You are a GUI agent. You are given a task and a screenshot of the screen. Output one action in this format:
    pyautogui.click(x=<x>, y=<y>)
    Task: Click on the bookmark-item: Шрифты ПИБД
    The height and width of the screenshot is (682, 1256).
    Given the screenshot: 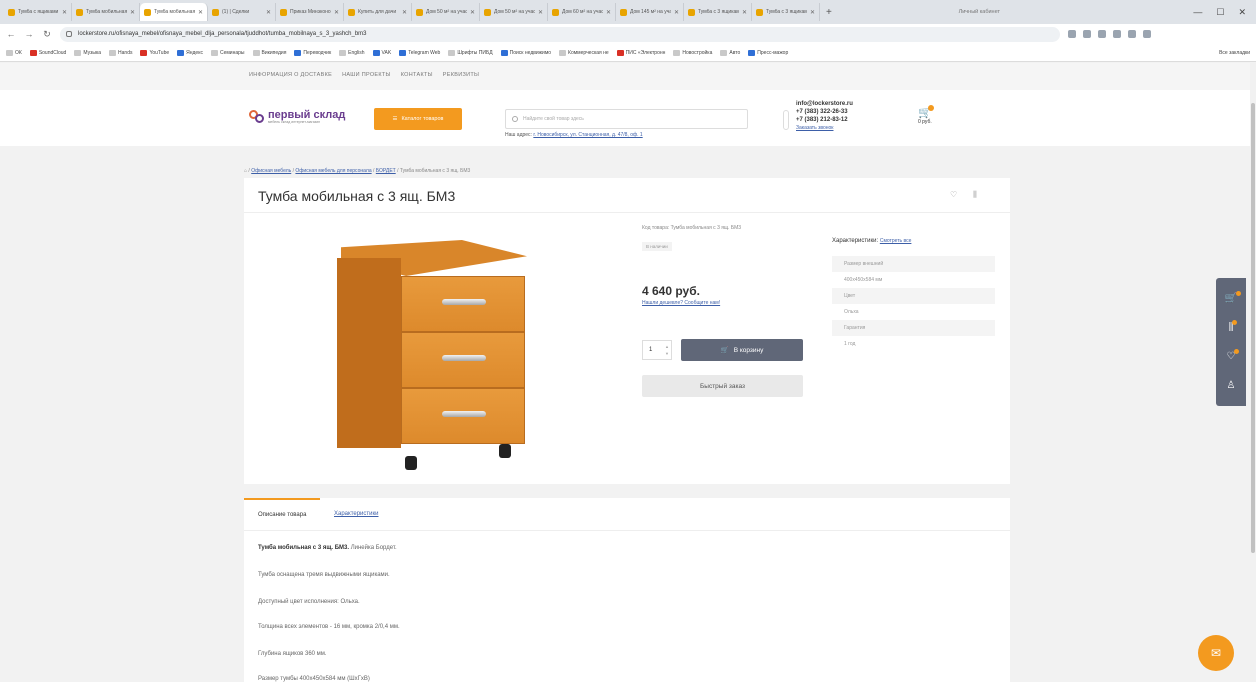 What is the action you would take?
    pyautogui.click(x=470, y=52)
    